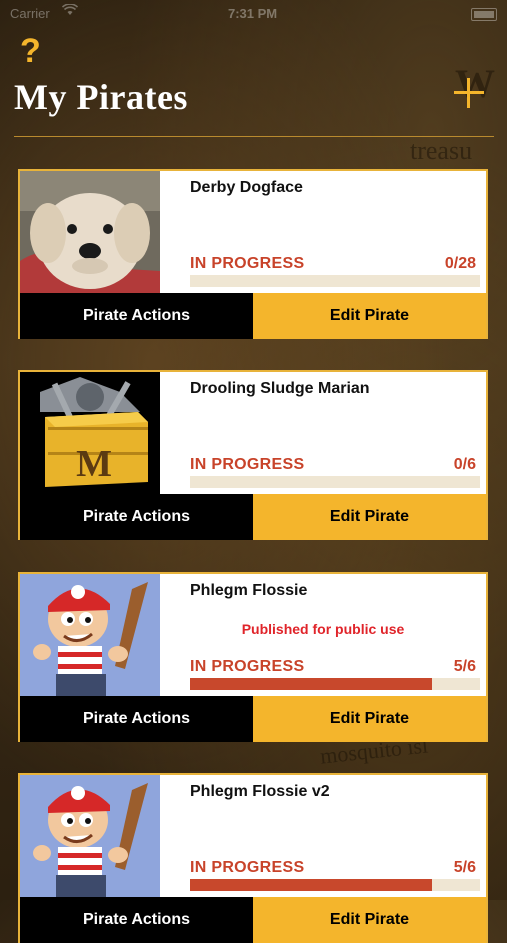 The width and height of the screenshot is (507, 943). What do you see at coordinates (90, 433) in the screenshot?
I see `pirate-image-toolbox: M` at bounding box center [90, 433].